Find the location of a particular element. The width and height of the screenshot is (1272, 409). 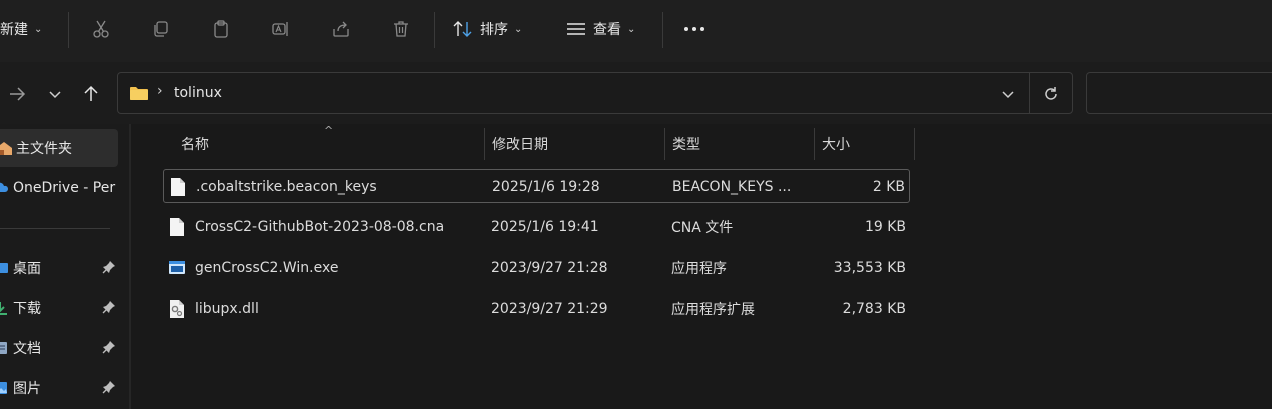

sidebar-item-label: 主文件夹 is located at coordinates (44, 149).